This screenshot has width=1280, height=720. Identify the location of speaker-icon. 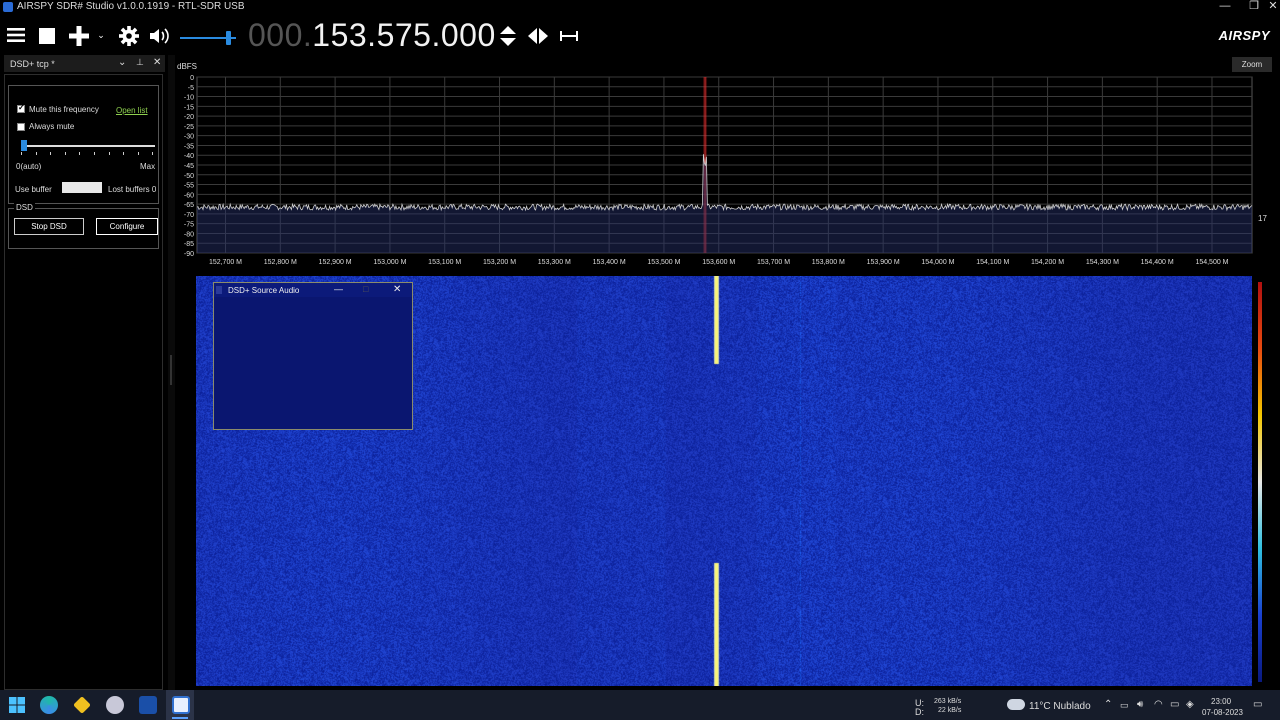
(160, 36).